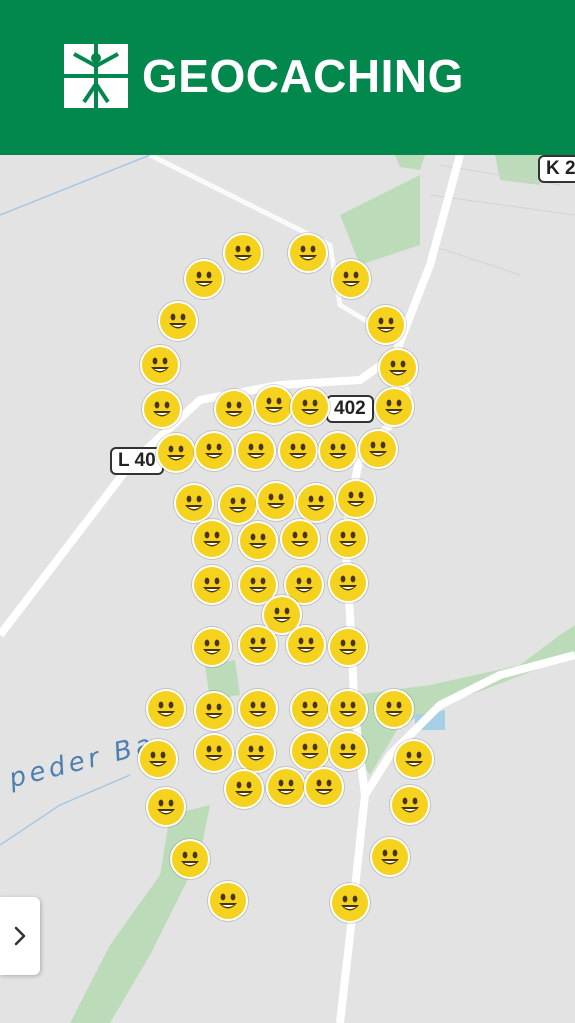 This screenshot has width=575, height=1023. What do you see at coordinates (264, 76) in the screenshot?
I see `geocaching-logo: GEOCACHING` at bounding box center [264, 76].